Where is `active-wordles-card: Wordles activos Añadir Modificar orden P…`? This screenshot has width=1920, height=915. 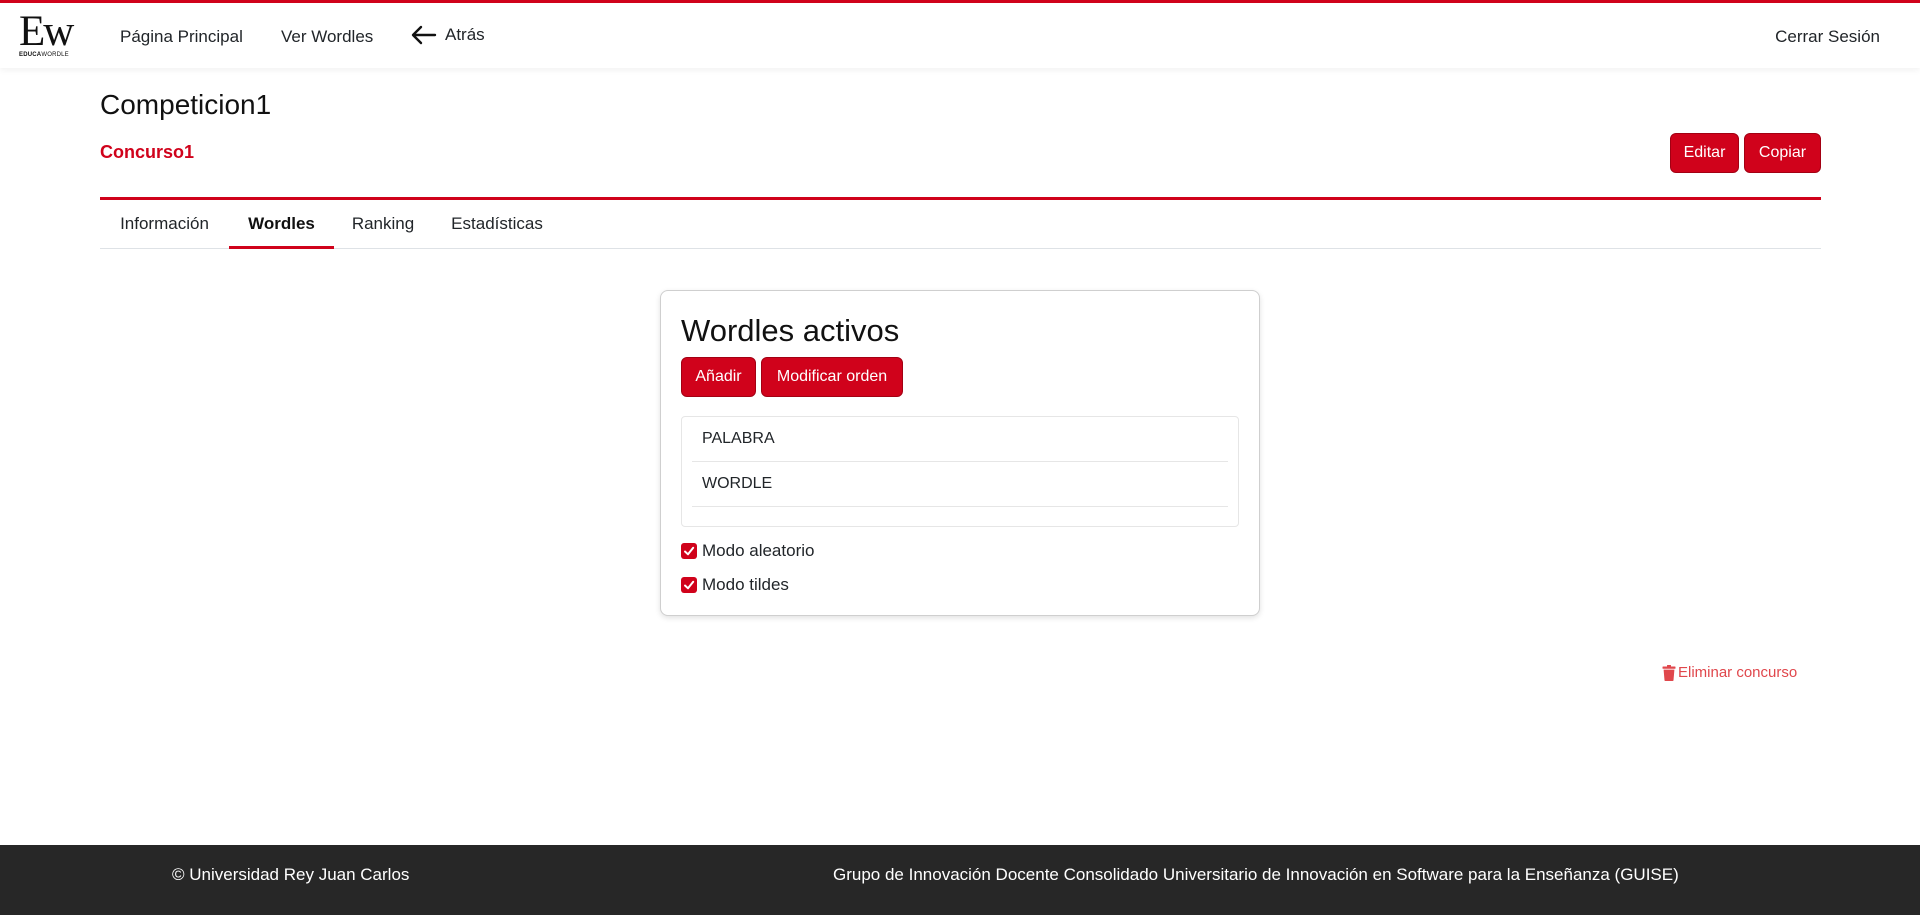 active-wordles-card: Wordles activos Añadir Modificar orden P… is located at coordinates (960, 453).